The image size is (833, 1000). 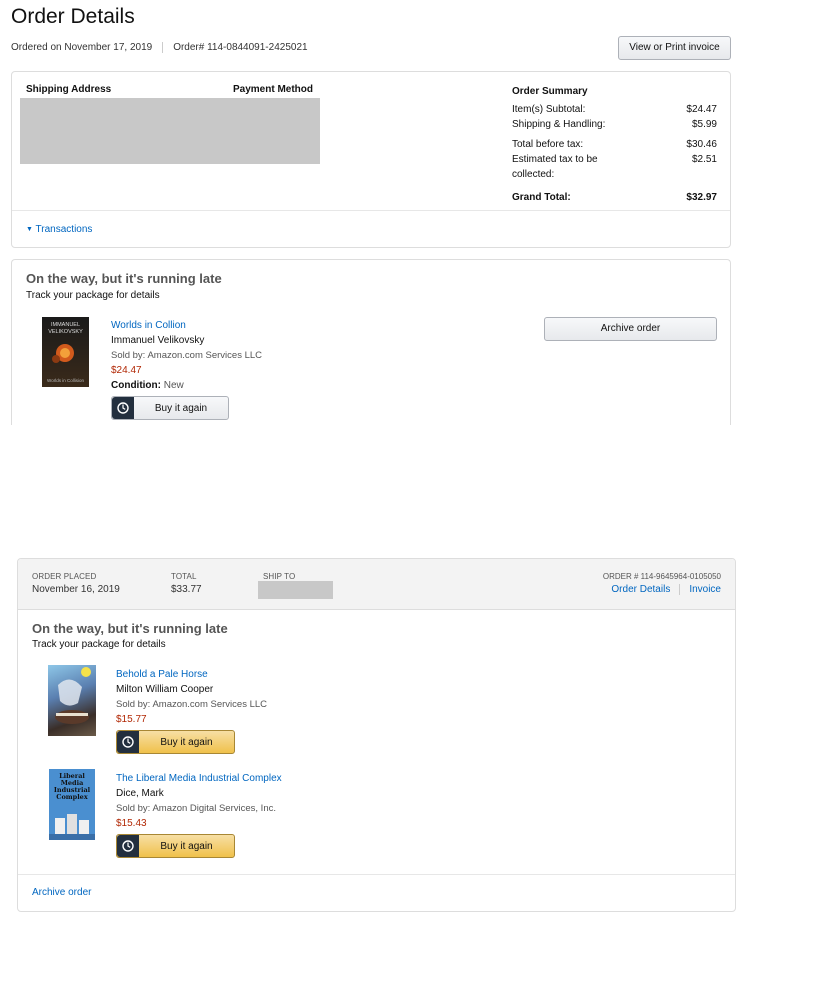 What do you see at coordinates (69, 89) in the screenshot?
I see `shipping-address-label: Shipping Address` at bounding box center [69, 89].